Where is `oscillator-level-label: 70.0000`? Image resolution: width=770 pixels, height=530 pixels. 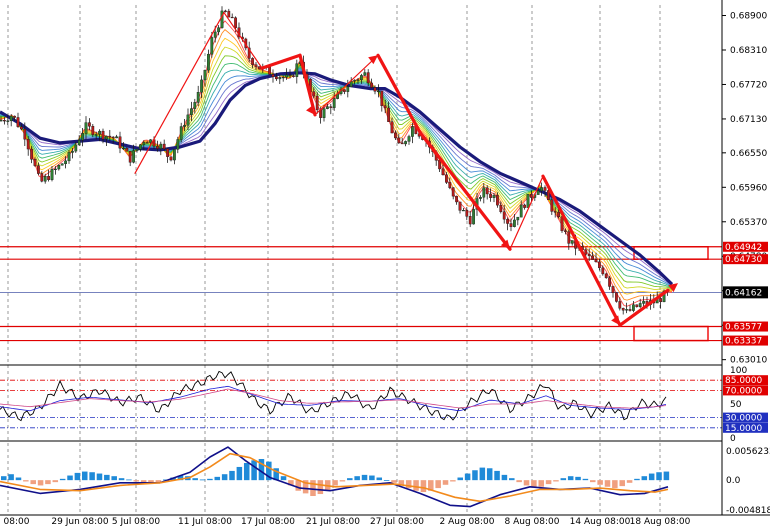
oscillator-level-label: 70.0000 is located at coordinates (743, 391).